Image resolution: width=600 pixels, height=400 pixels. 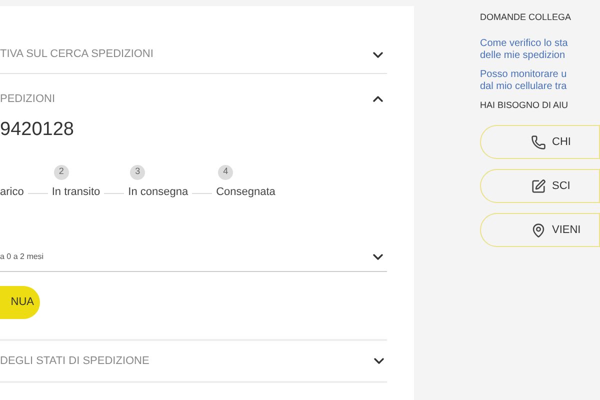 What do you see at coordinates (158, 192) in the screenshot?
I see `step-label: In consegna` at bounding box center [158, 192].